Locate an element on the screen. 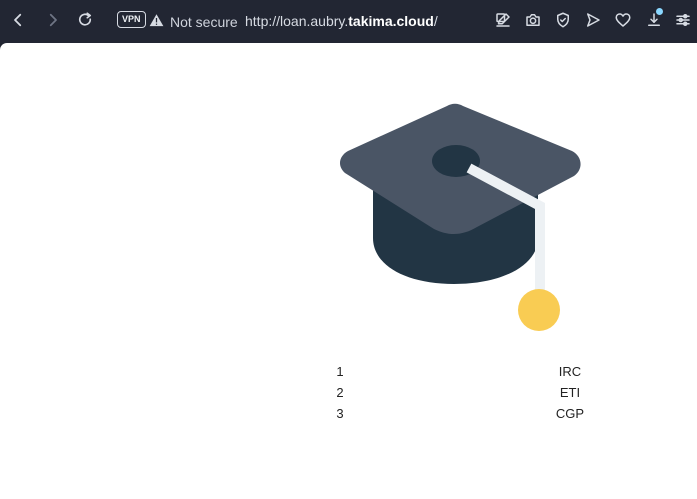  loan-list: 1 IRC 2 ETI 3 CGP is located at coordinates (460, 392).